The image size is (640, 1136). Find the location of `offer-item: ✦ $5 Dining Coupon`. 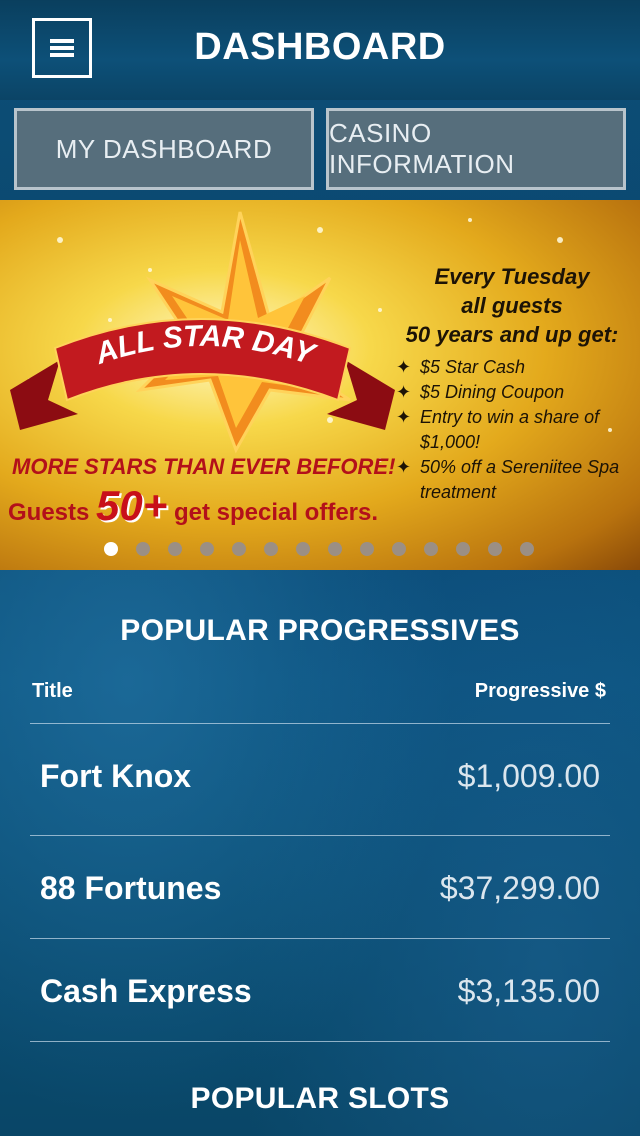

offer-item: ✦ $5 Dining Coupon is located at coordinates (512, 392).